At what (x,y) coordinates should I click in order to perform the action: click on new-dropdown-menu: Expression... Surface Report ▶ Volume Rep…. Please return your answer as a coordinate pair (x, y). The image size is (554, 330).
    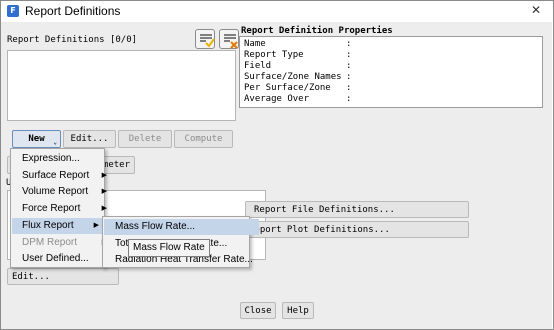
    Looking at the image, I should click on (58, 208).